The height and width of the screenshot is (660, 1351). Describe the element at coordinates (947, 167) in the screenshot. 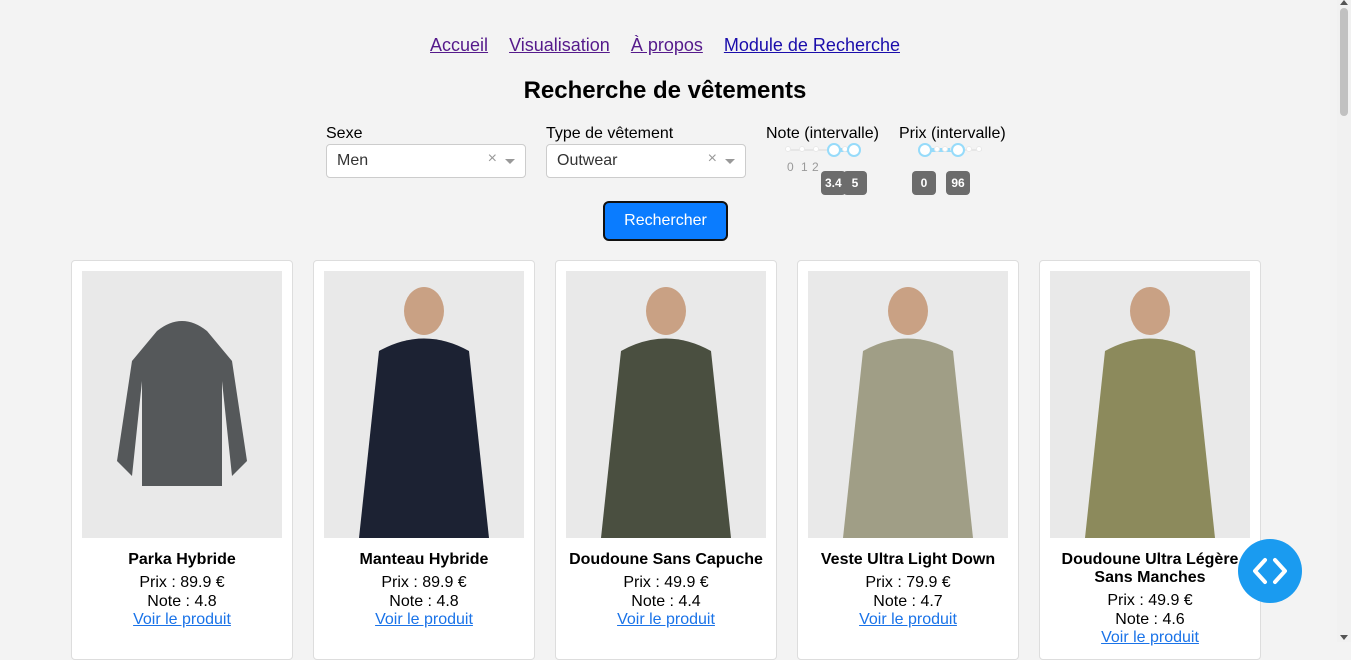

I see `prix-range-slider: 0 96` at that location.